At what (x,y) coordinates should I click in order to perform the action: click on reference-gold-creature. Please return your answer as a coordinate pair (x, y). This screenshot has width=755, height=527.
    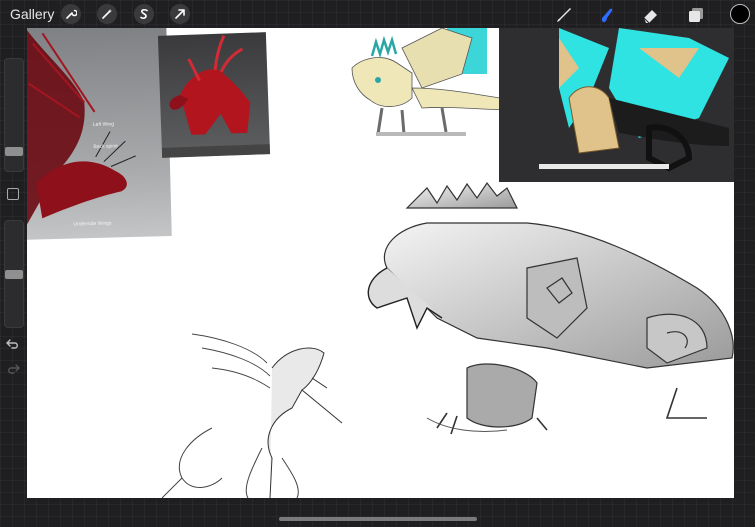
    Looking at the image, I should click on (429, 84).